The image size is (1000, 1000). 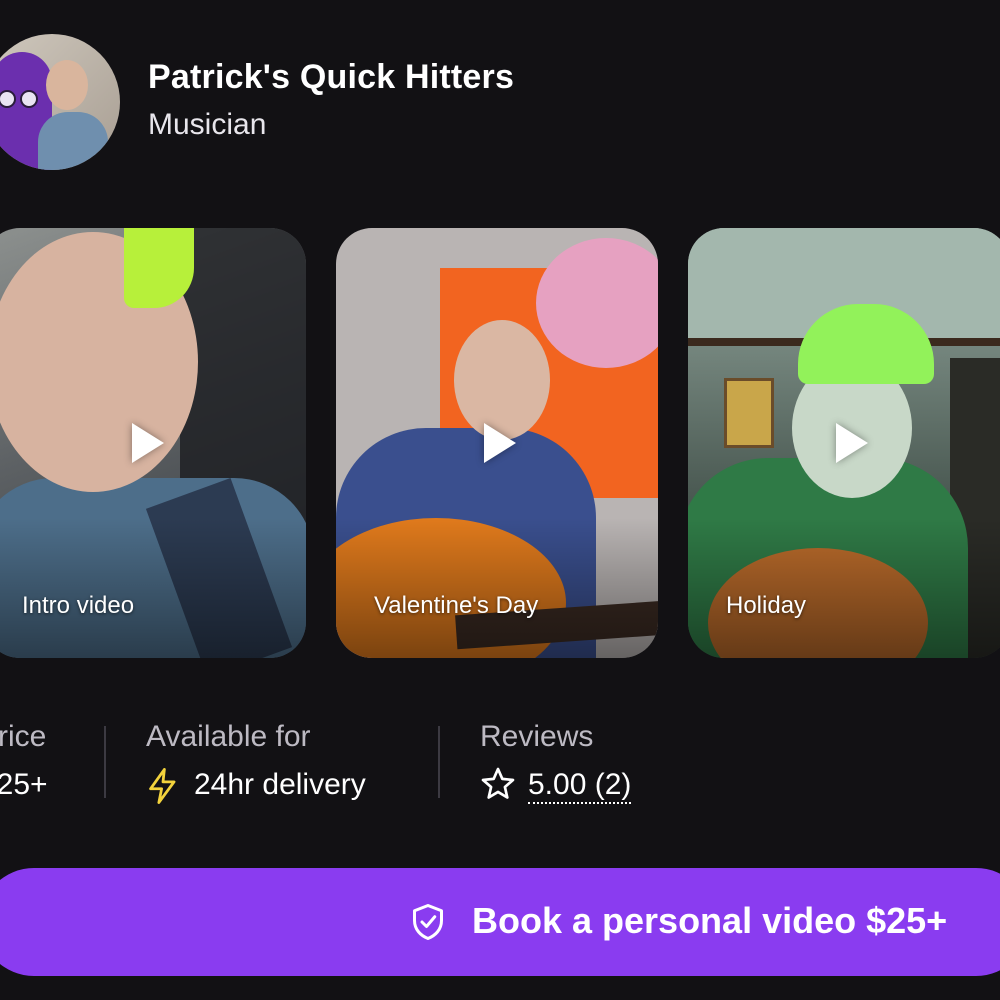 What do you see at coordinates (537, 736) in the screenshot?
I see `reviews-label: Reviews` at bounding box center [537, 736].